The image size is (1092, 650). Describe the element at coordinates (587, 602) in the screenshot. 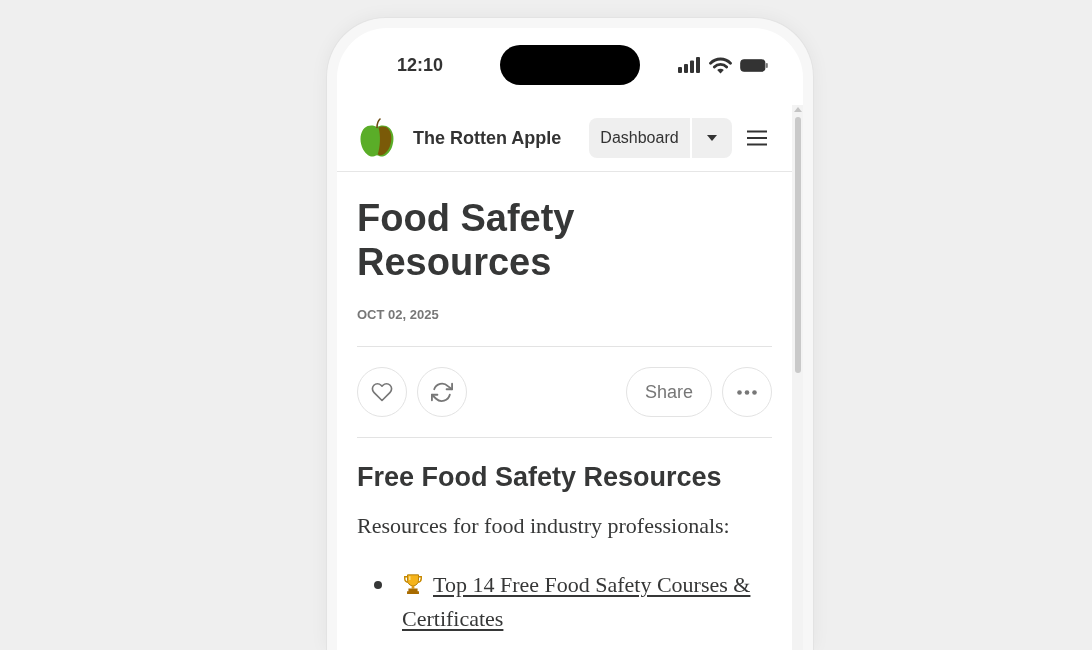

I see `course-link: Top 14 Free Food Safety Courses & Certificates` at that location.